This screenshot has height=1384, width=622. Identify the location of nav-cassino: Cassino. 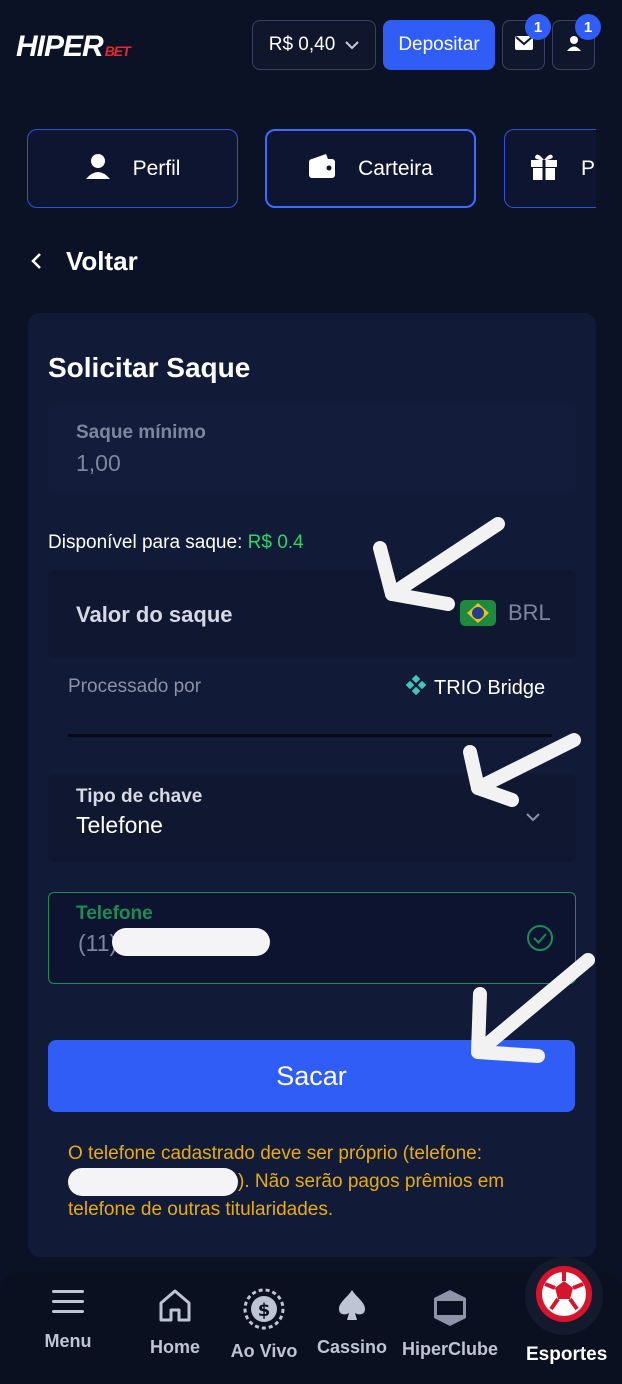
(352, 1323).